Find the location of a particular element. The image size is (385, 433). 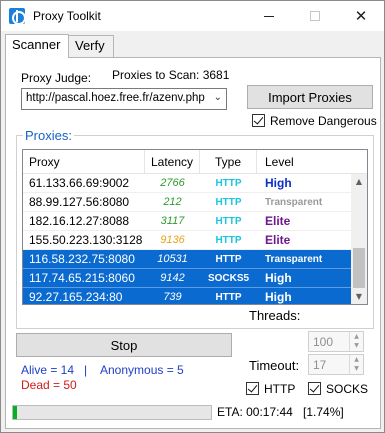

close-button: ✕ is located at coordinates (361, 16).